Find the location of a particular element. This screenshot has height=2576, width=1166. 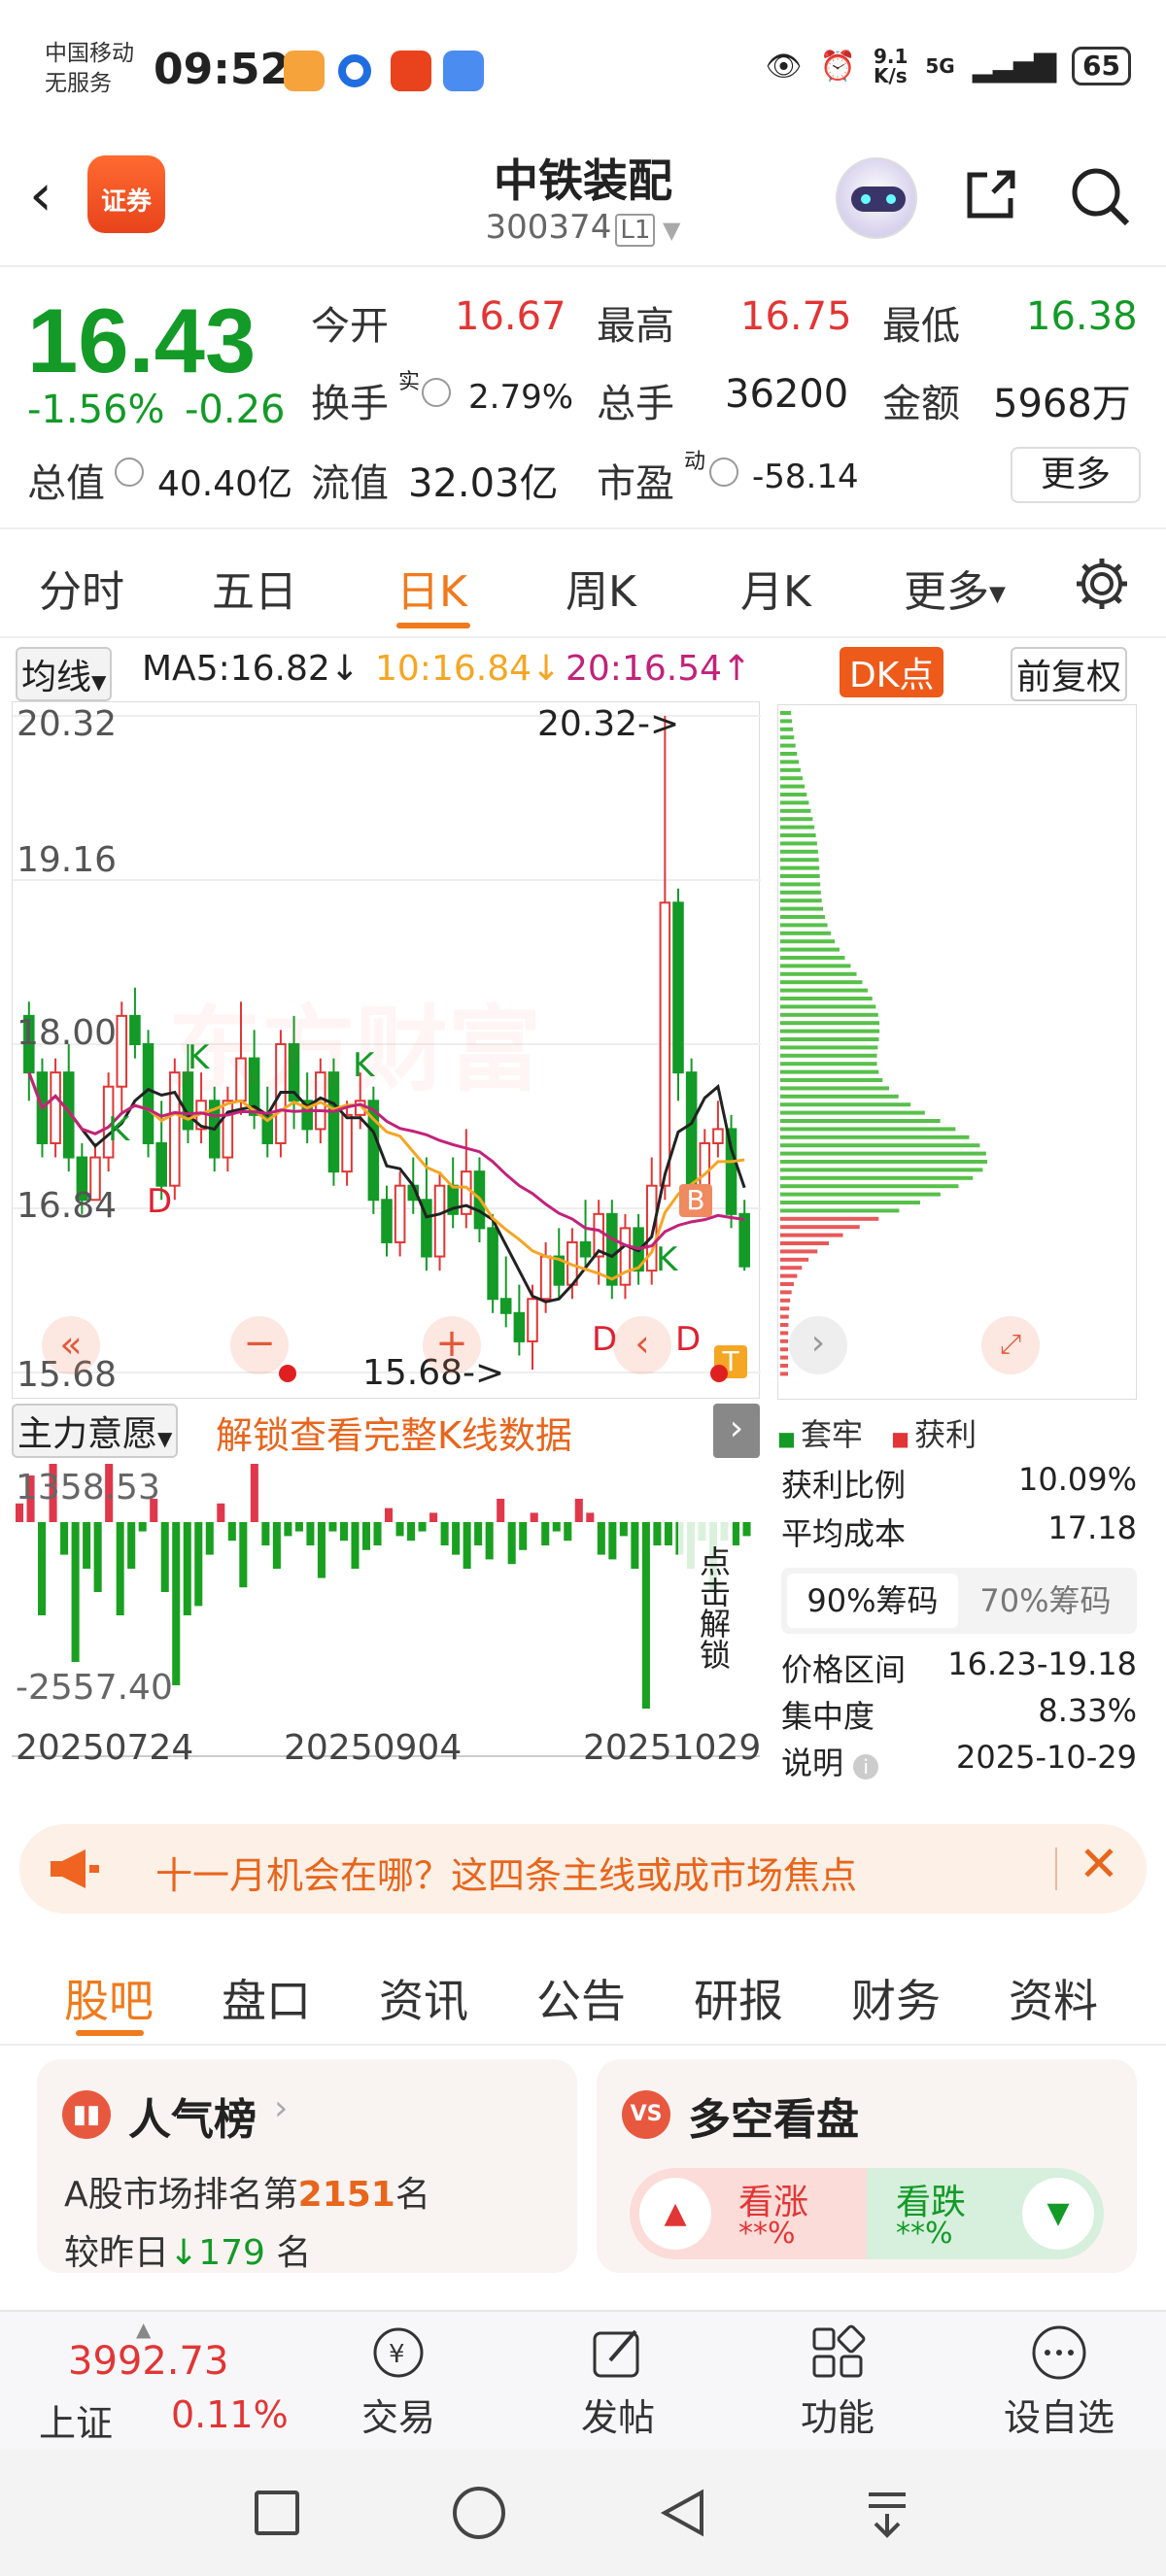

unlock-link: 解锁查看完整K线数据 is located at coordinates (394, 1432).